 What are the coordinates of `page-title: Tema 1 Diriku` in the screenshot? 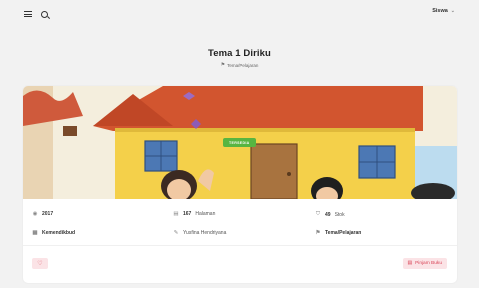 It's located at (239, 53).